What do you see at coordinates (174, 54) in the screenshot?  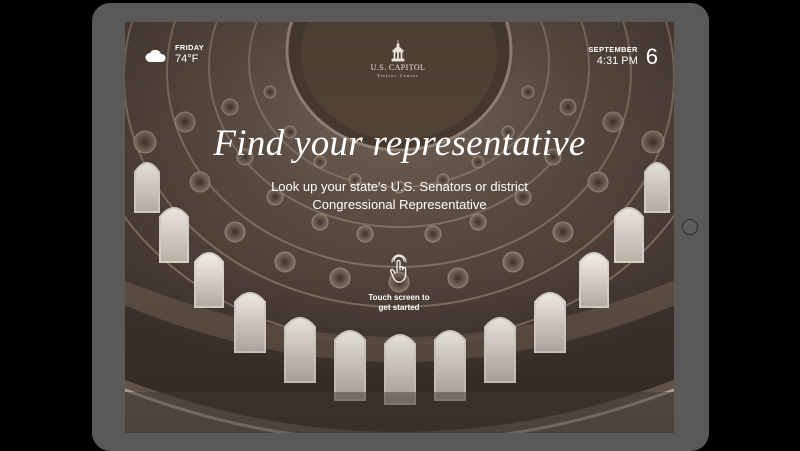 I see `weather-widget: FRIDAY 74°F` at bounding box center [174, 54].